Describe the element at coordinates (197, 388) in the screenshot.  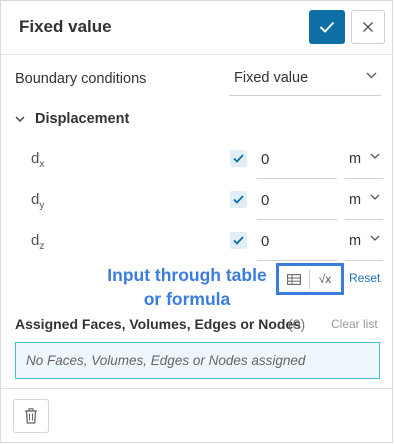
I see `footer-divider` at that location.